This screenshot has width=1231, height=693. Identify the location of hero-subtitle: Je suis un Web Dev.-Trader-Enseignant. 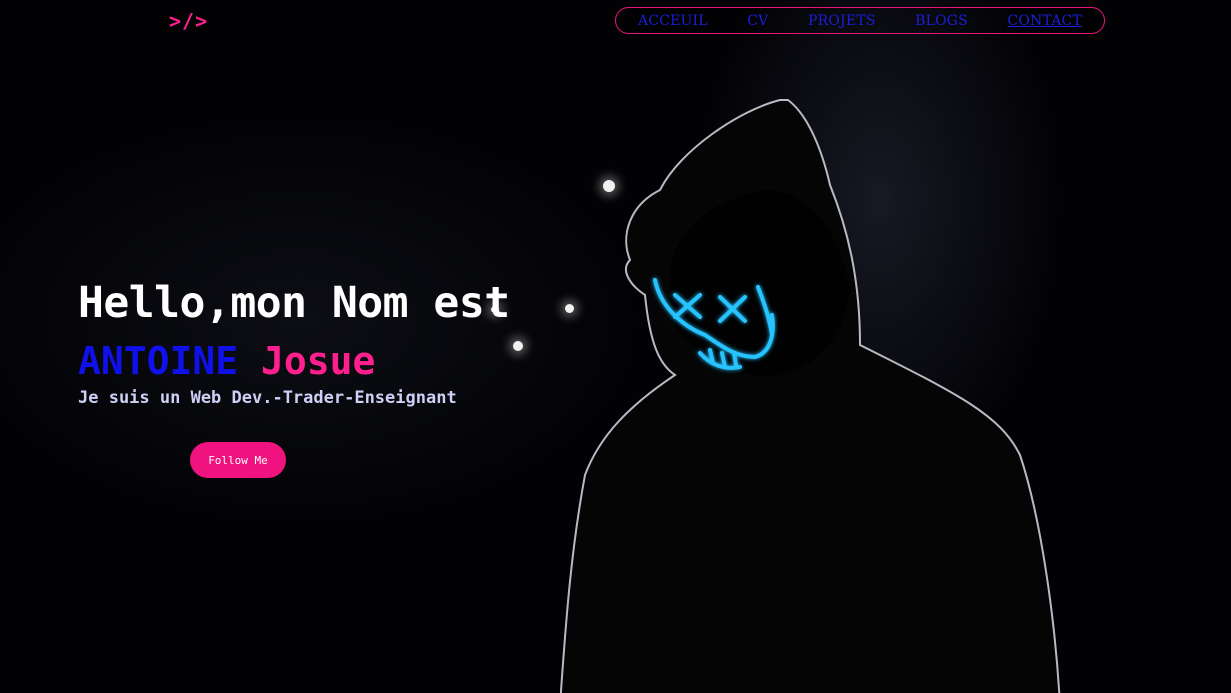
(267, 398).